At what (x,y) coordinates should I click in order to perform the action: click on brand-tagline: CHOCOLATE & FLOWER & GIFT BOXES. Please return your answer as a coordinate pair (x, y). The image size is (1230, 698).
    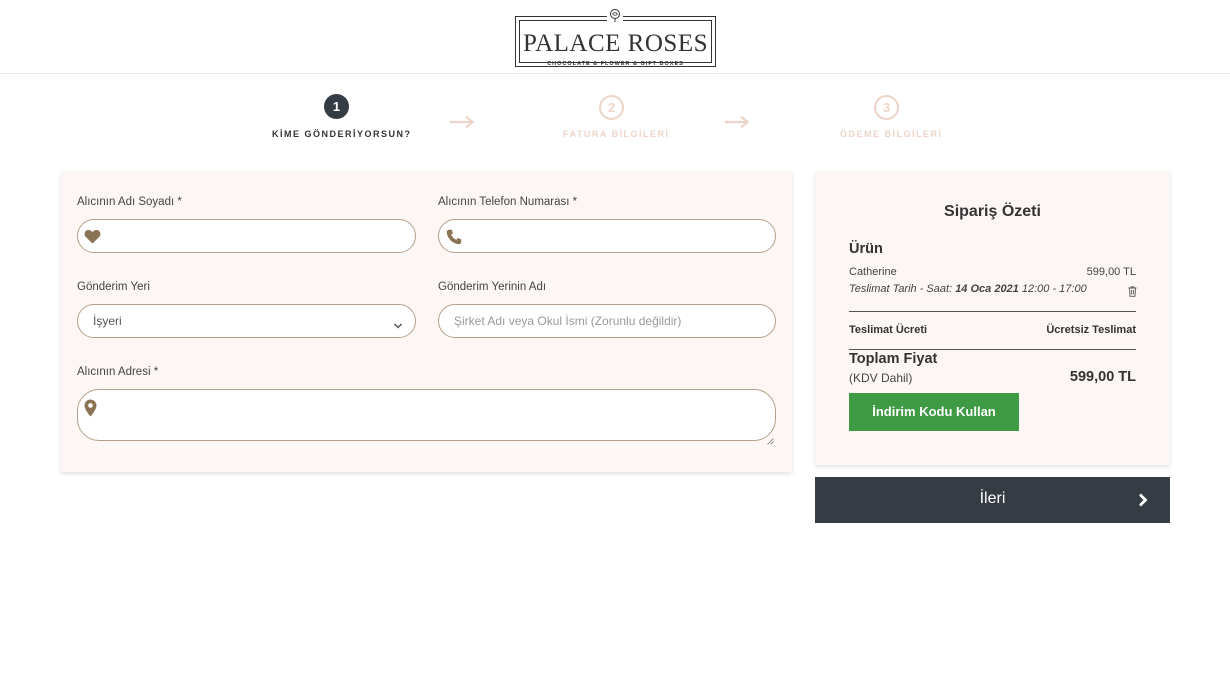
    Looking at the image, I should click on (615, 64).